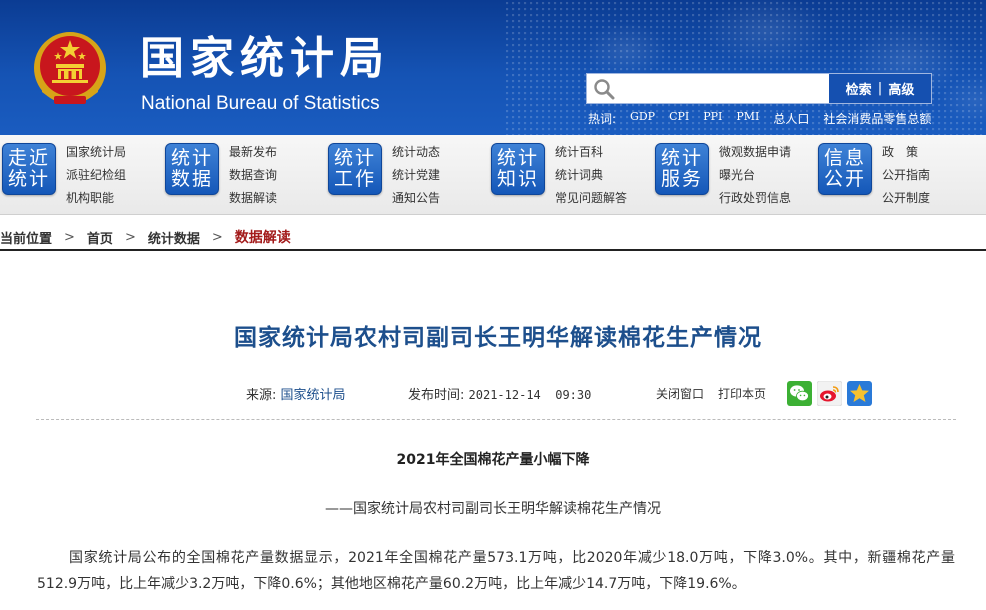 Image resolution: width=986 pixels, height=610 pixels. Describe the element at coordinates (261, 395) in the screenshot. I see `source-label: 来源:` at that location.